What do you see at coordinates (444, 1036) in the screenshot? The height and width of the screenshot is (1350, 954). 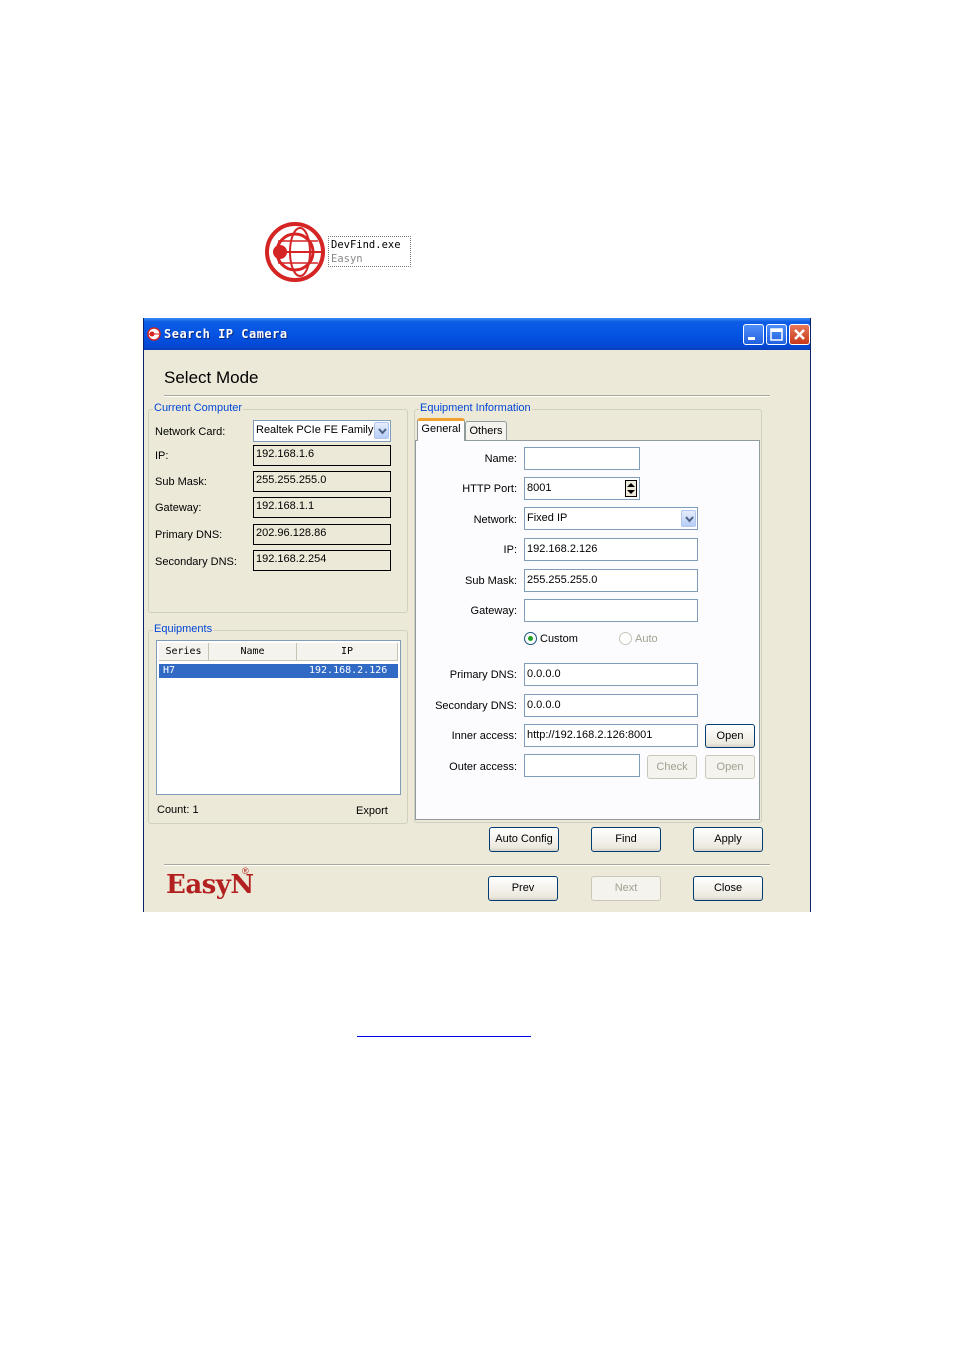 I see `hyperlink-underline` at bounding box center [444, 1036].